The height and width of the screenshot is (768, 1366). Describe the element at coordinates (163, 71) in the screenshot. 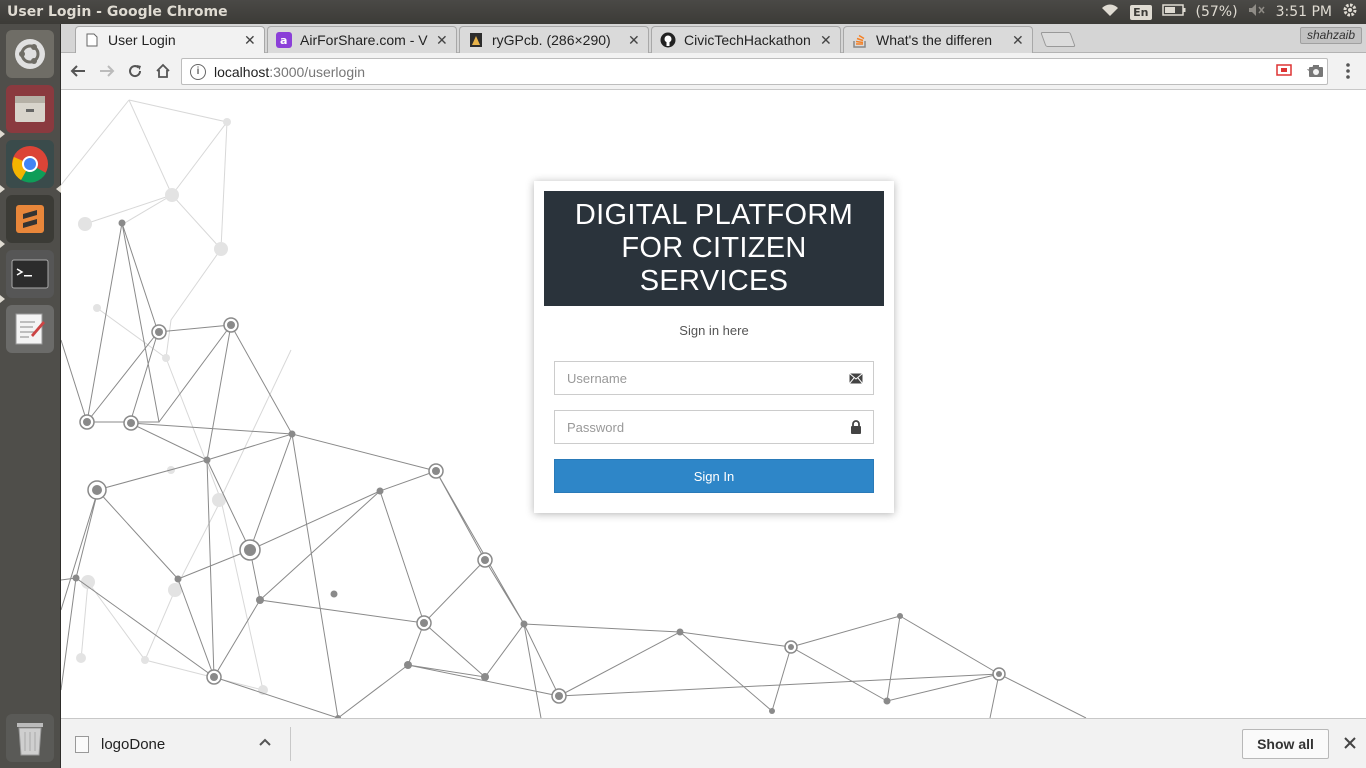

I see `home-button` at that location.